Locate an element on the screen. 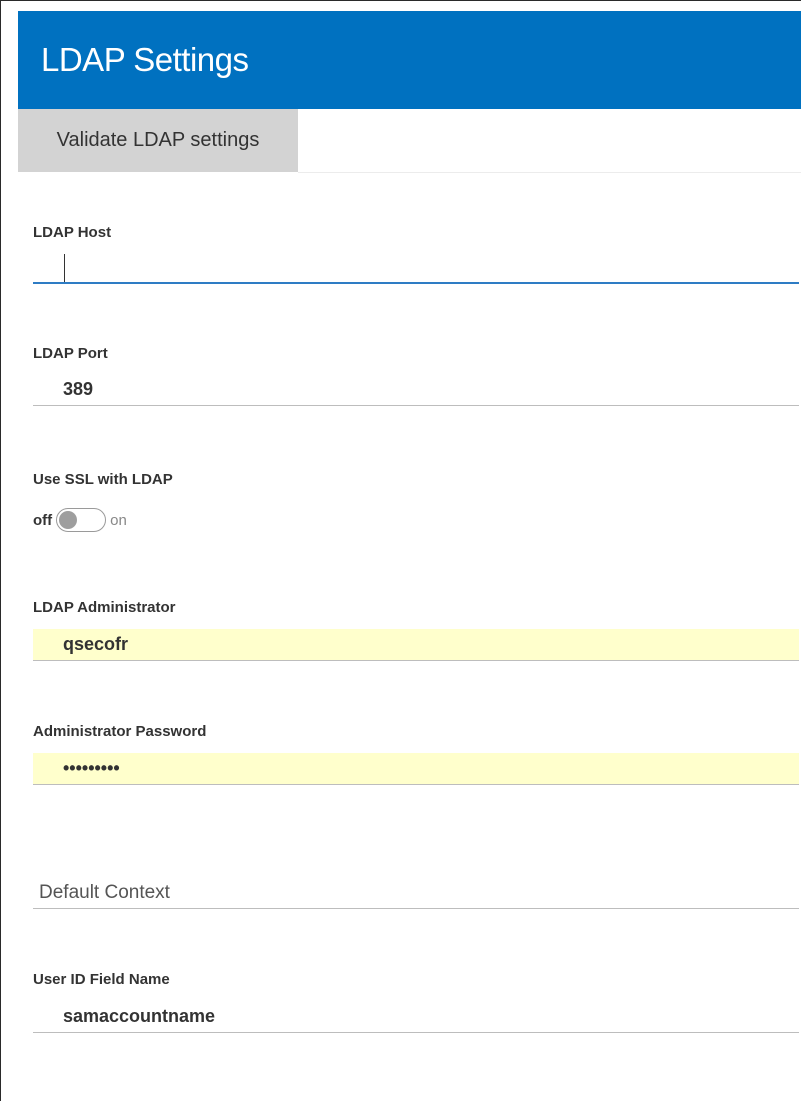 This screenshot has width=803, height=1103. ldap-port-input is located at coordinates (416, 390).